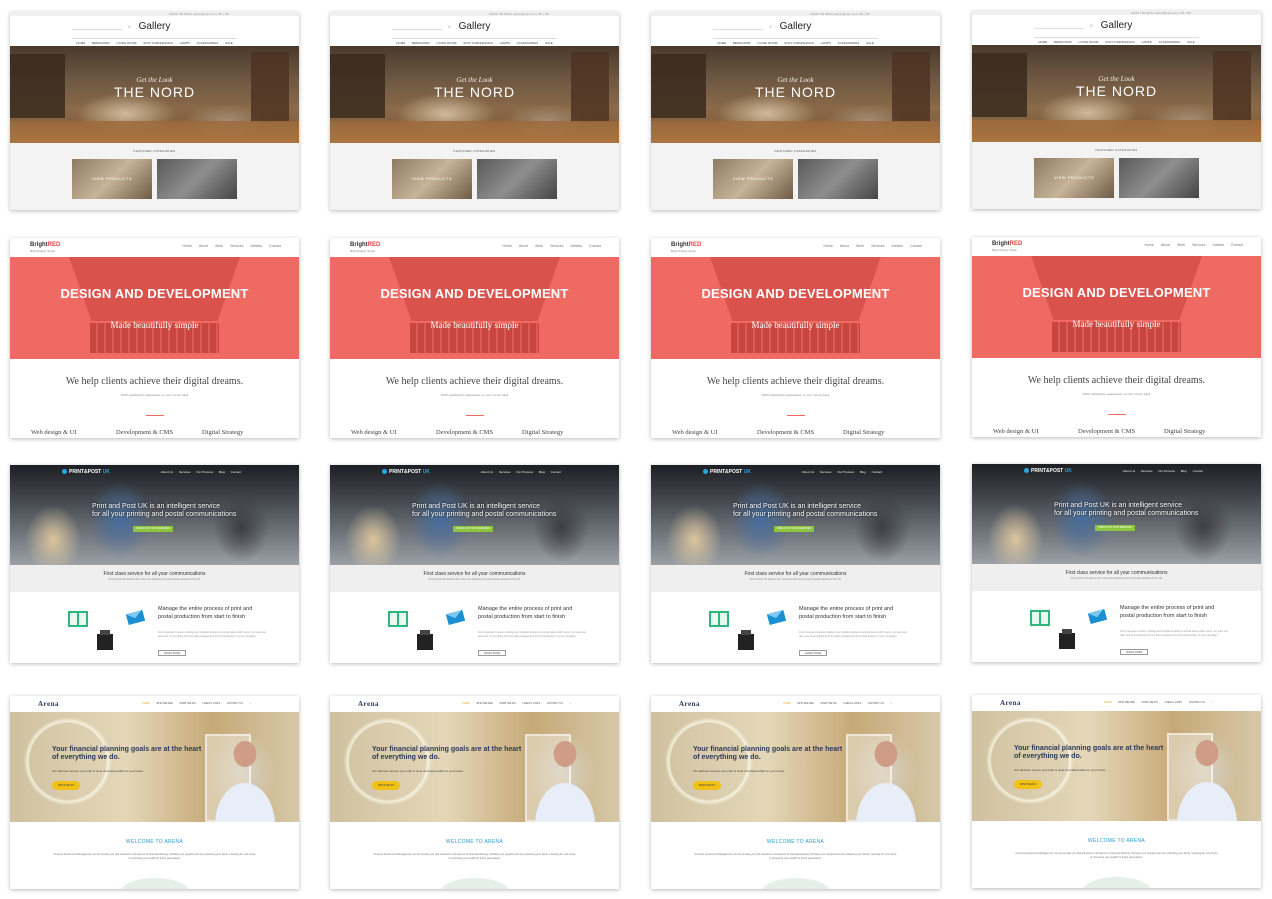  What do you see at coordinates (838, 179) in the screenshot?
I see `category-card` at bounding box center [838, 179].